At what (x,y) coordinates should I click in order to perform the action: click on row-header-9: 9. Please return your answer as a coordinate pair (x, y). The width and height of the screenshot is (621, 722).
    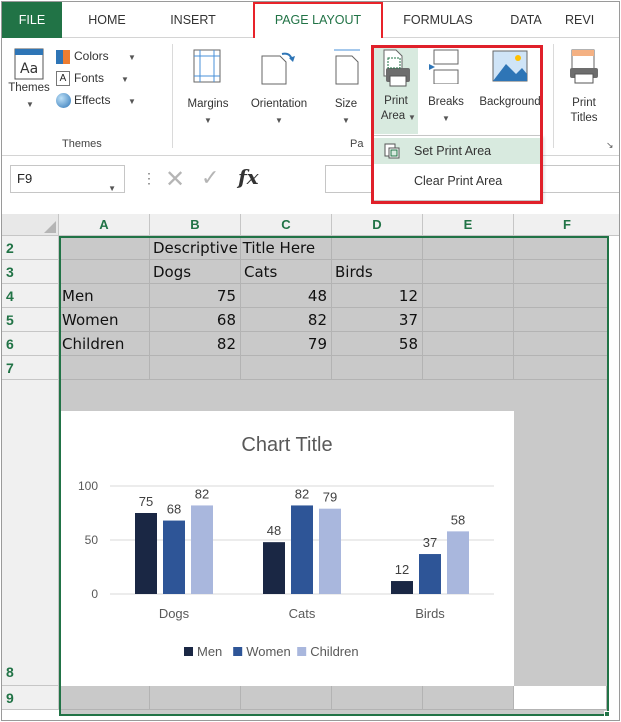
    Looking at the image, I should click on (30, 698).